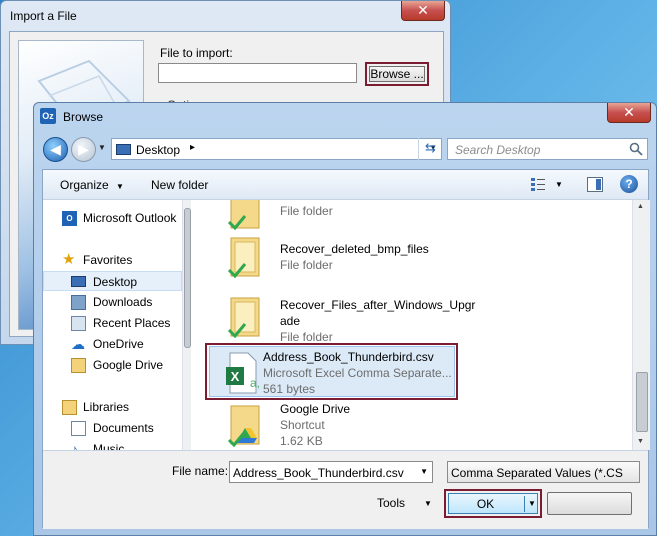 The width and height of the screenshot is (657, 536). What do you see at coordinates (48, 116) in the screenshot?
I see `outlook-app-icon: Oz` at bounding box center [48, 116].